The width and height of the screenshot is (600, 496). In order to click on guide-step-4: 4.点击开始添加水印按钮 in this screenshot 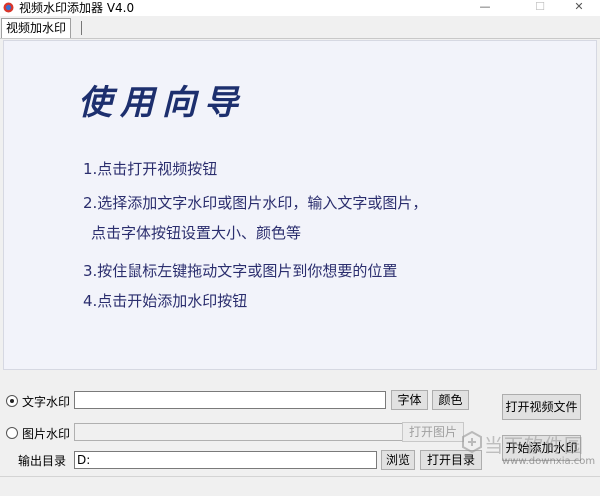, I will do `click(165, 301)`.